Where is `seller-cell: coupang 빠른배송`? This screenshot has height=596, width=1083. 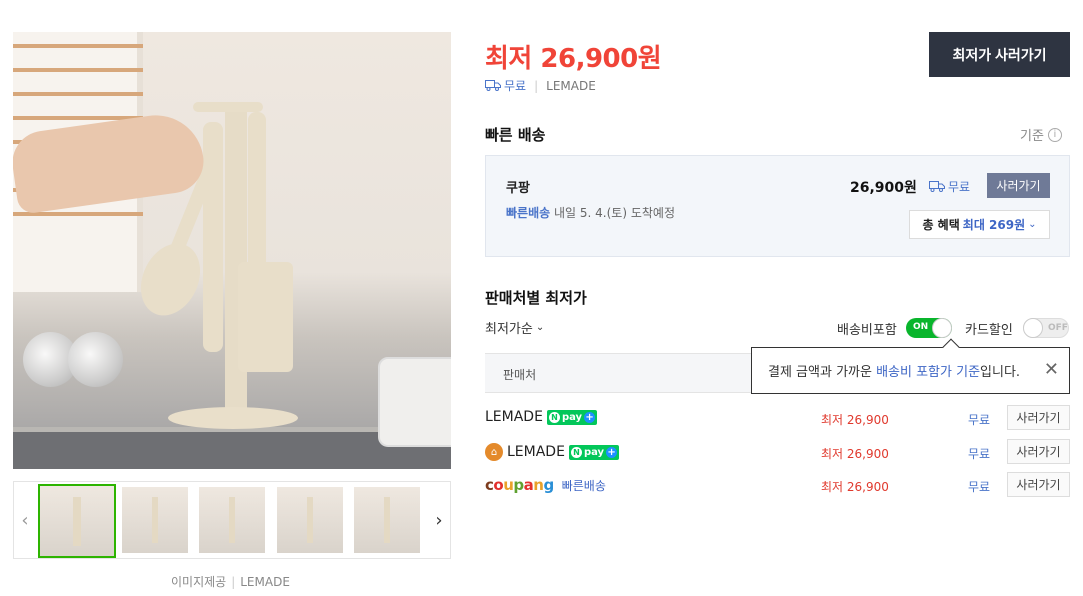 seller-cell: coupang 빠른배송 is located at coordinates (545, 485).